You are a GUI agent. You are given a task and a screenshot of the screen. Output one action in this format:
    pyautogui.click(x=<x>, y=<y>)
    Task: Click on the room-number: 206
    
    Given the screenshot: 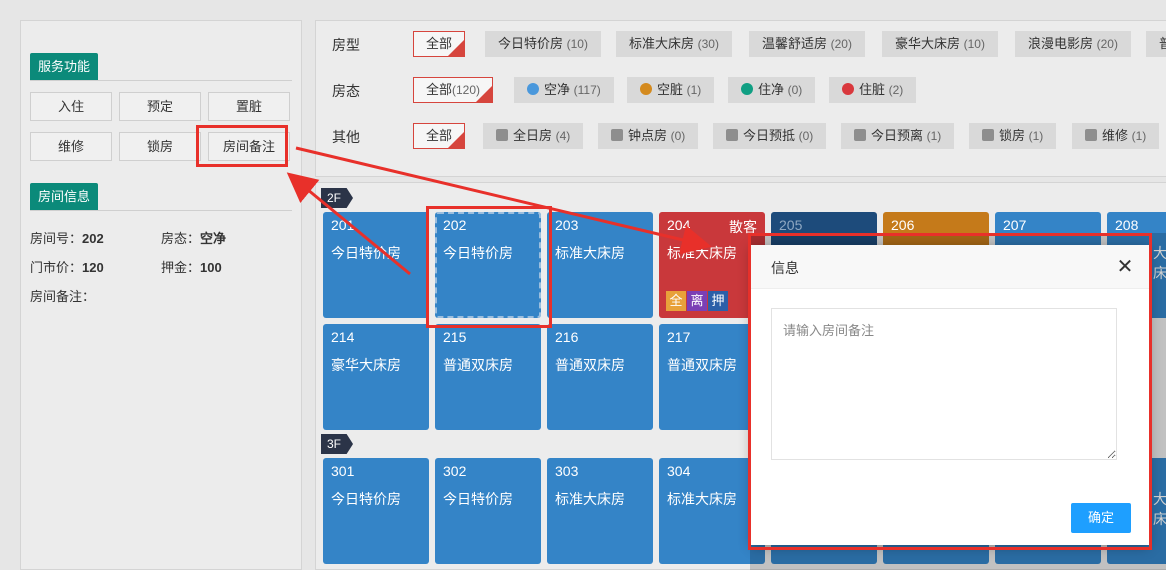 What is the action you would take?
    pyautogui.click(x=903, y=225)
    